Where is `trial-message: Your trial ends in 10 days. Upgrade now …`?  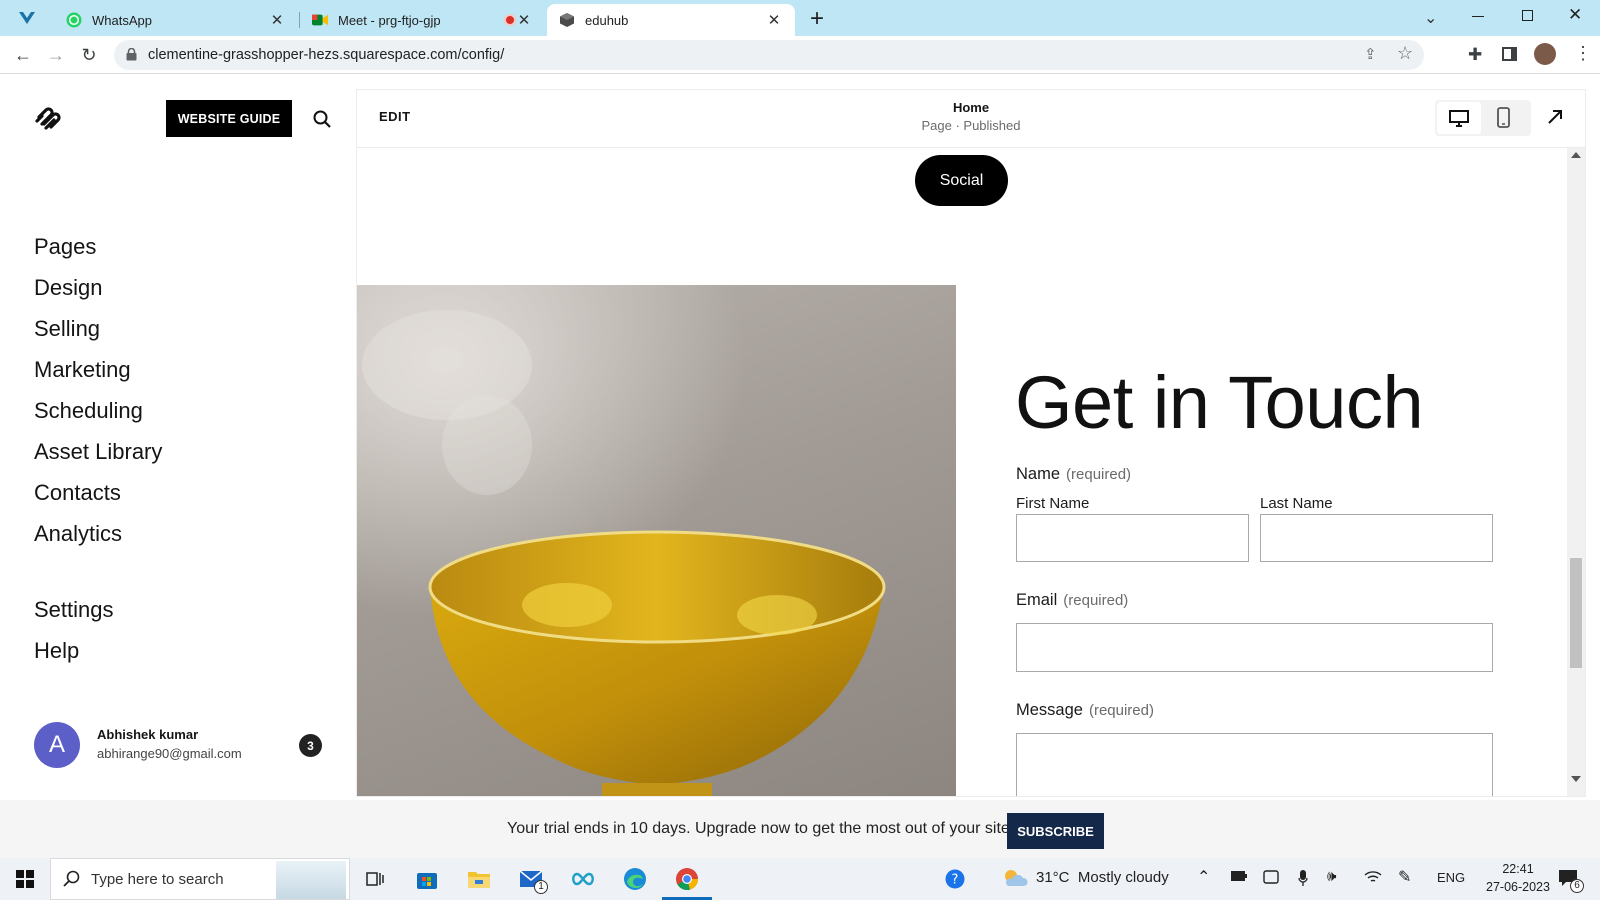 trial-message: Your trial ends in 10 days. Upgrade now … is located at coordinates (761, 828).